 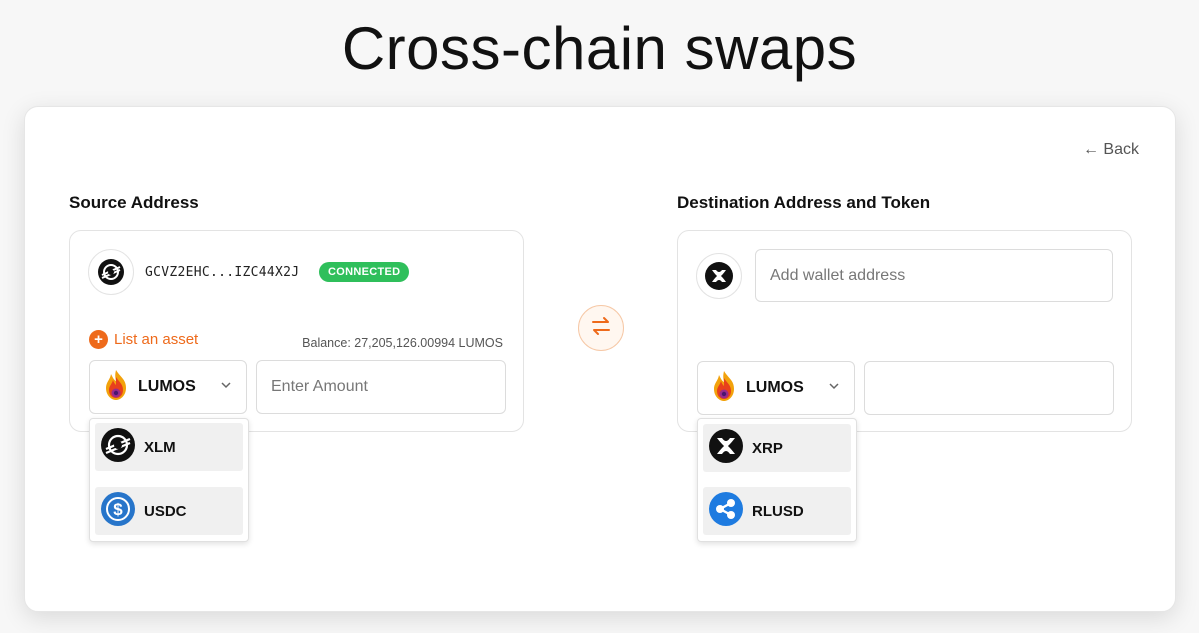 I want to click on usdc-icon: $, so click(x=118, y=511).